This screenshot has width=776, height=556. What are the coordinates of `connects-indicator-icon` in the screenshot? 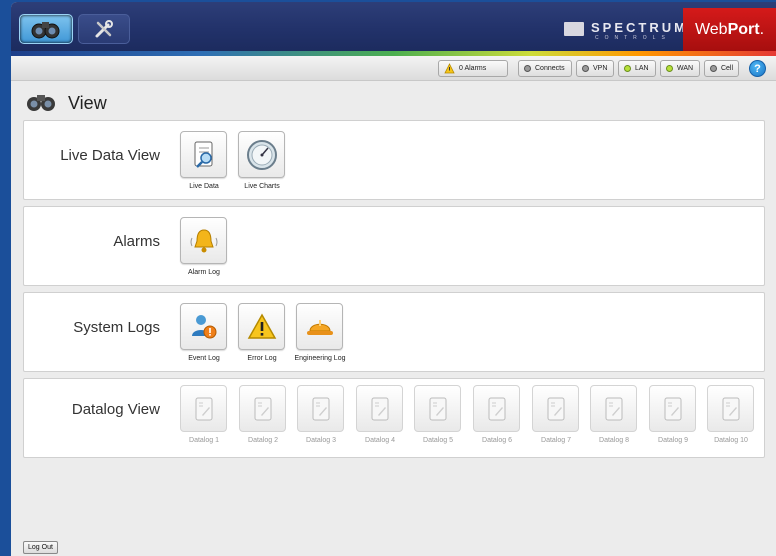 It's located at (527, 68).